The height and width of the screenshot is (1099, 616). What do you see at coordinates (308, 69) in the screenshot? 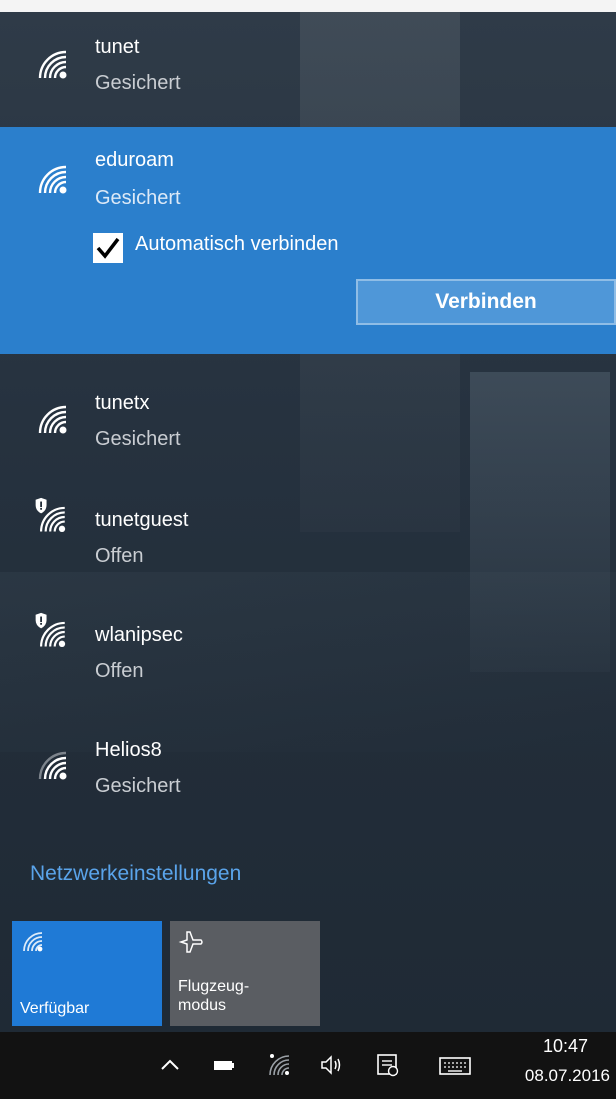
I see `network-item-tunet: tunet Gesichert` at bounding box center [308, 69].